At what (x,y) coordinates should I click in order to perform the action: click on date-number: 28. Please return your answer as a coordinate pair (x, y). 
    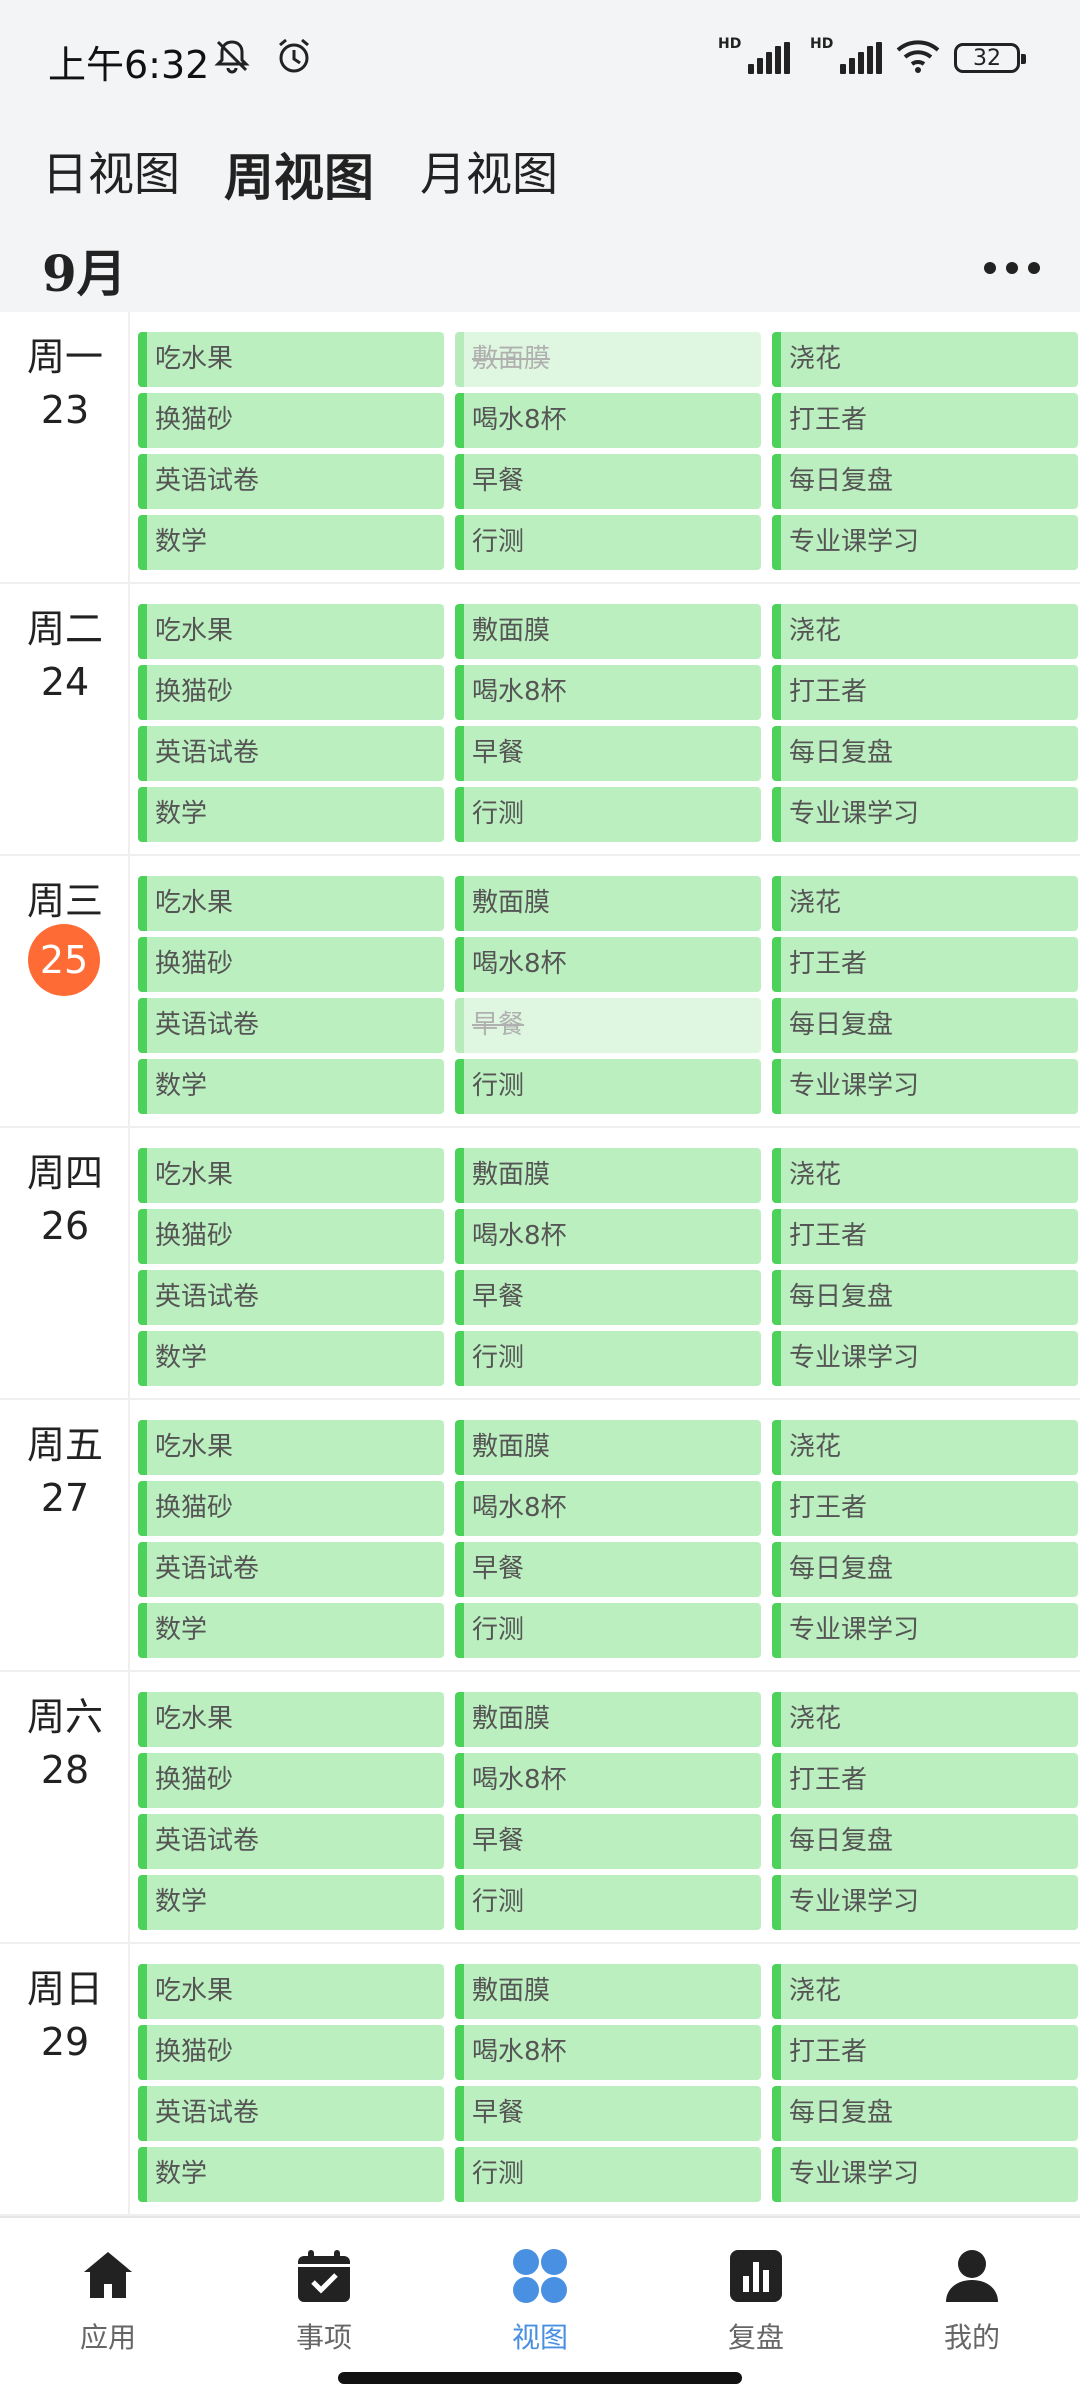
    Looking at the image, I should click on (65, 1770).